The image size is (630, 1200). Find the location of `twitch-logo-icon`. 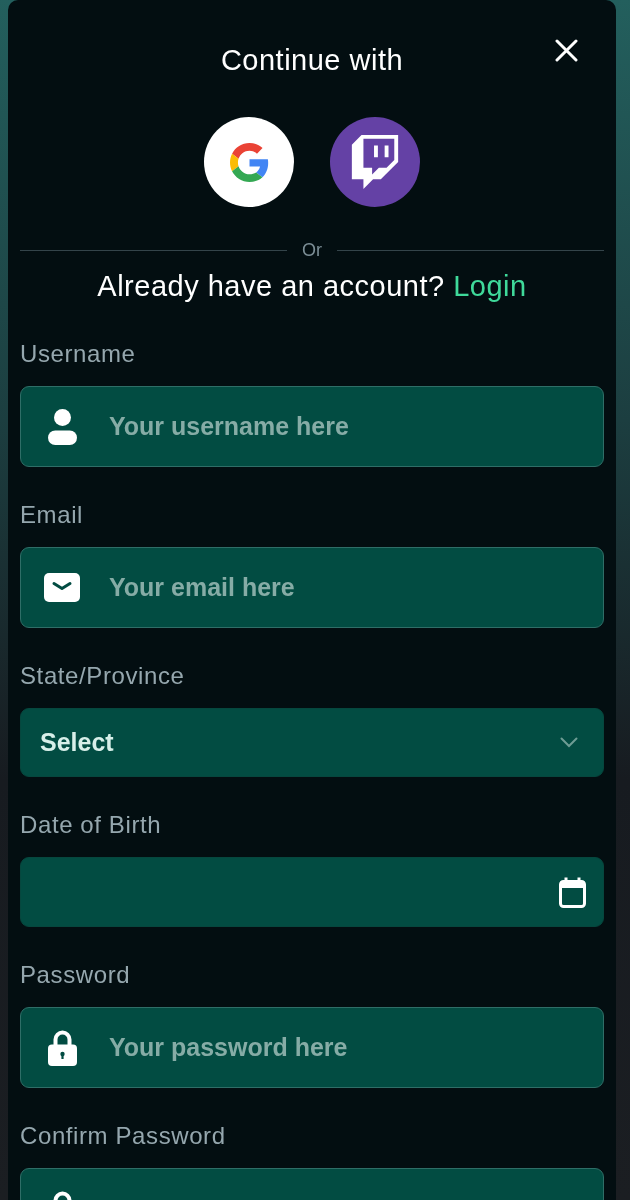

twitch-logo-icon is located at coordinates (375, 162).